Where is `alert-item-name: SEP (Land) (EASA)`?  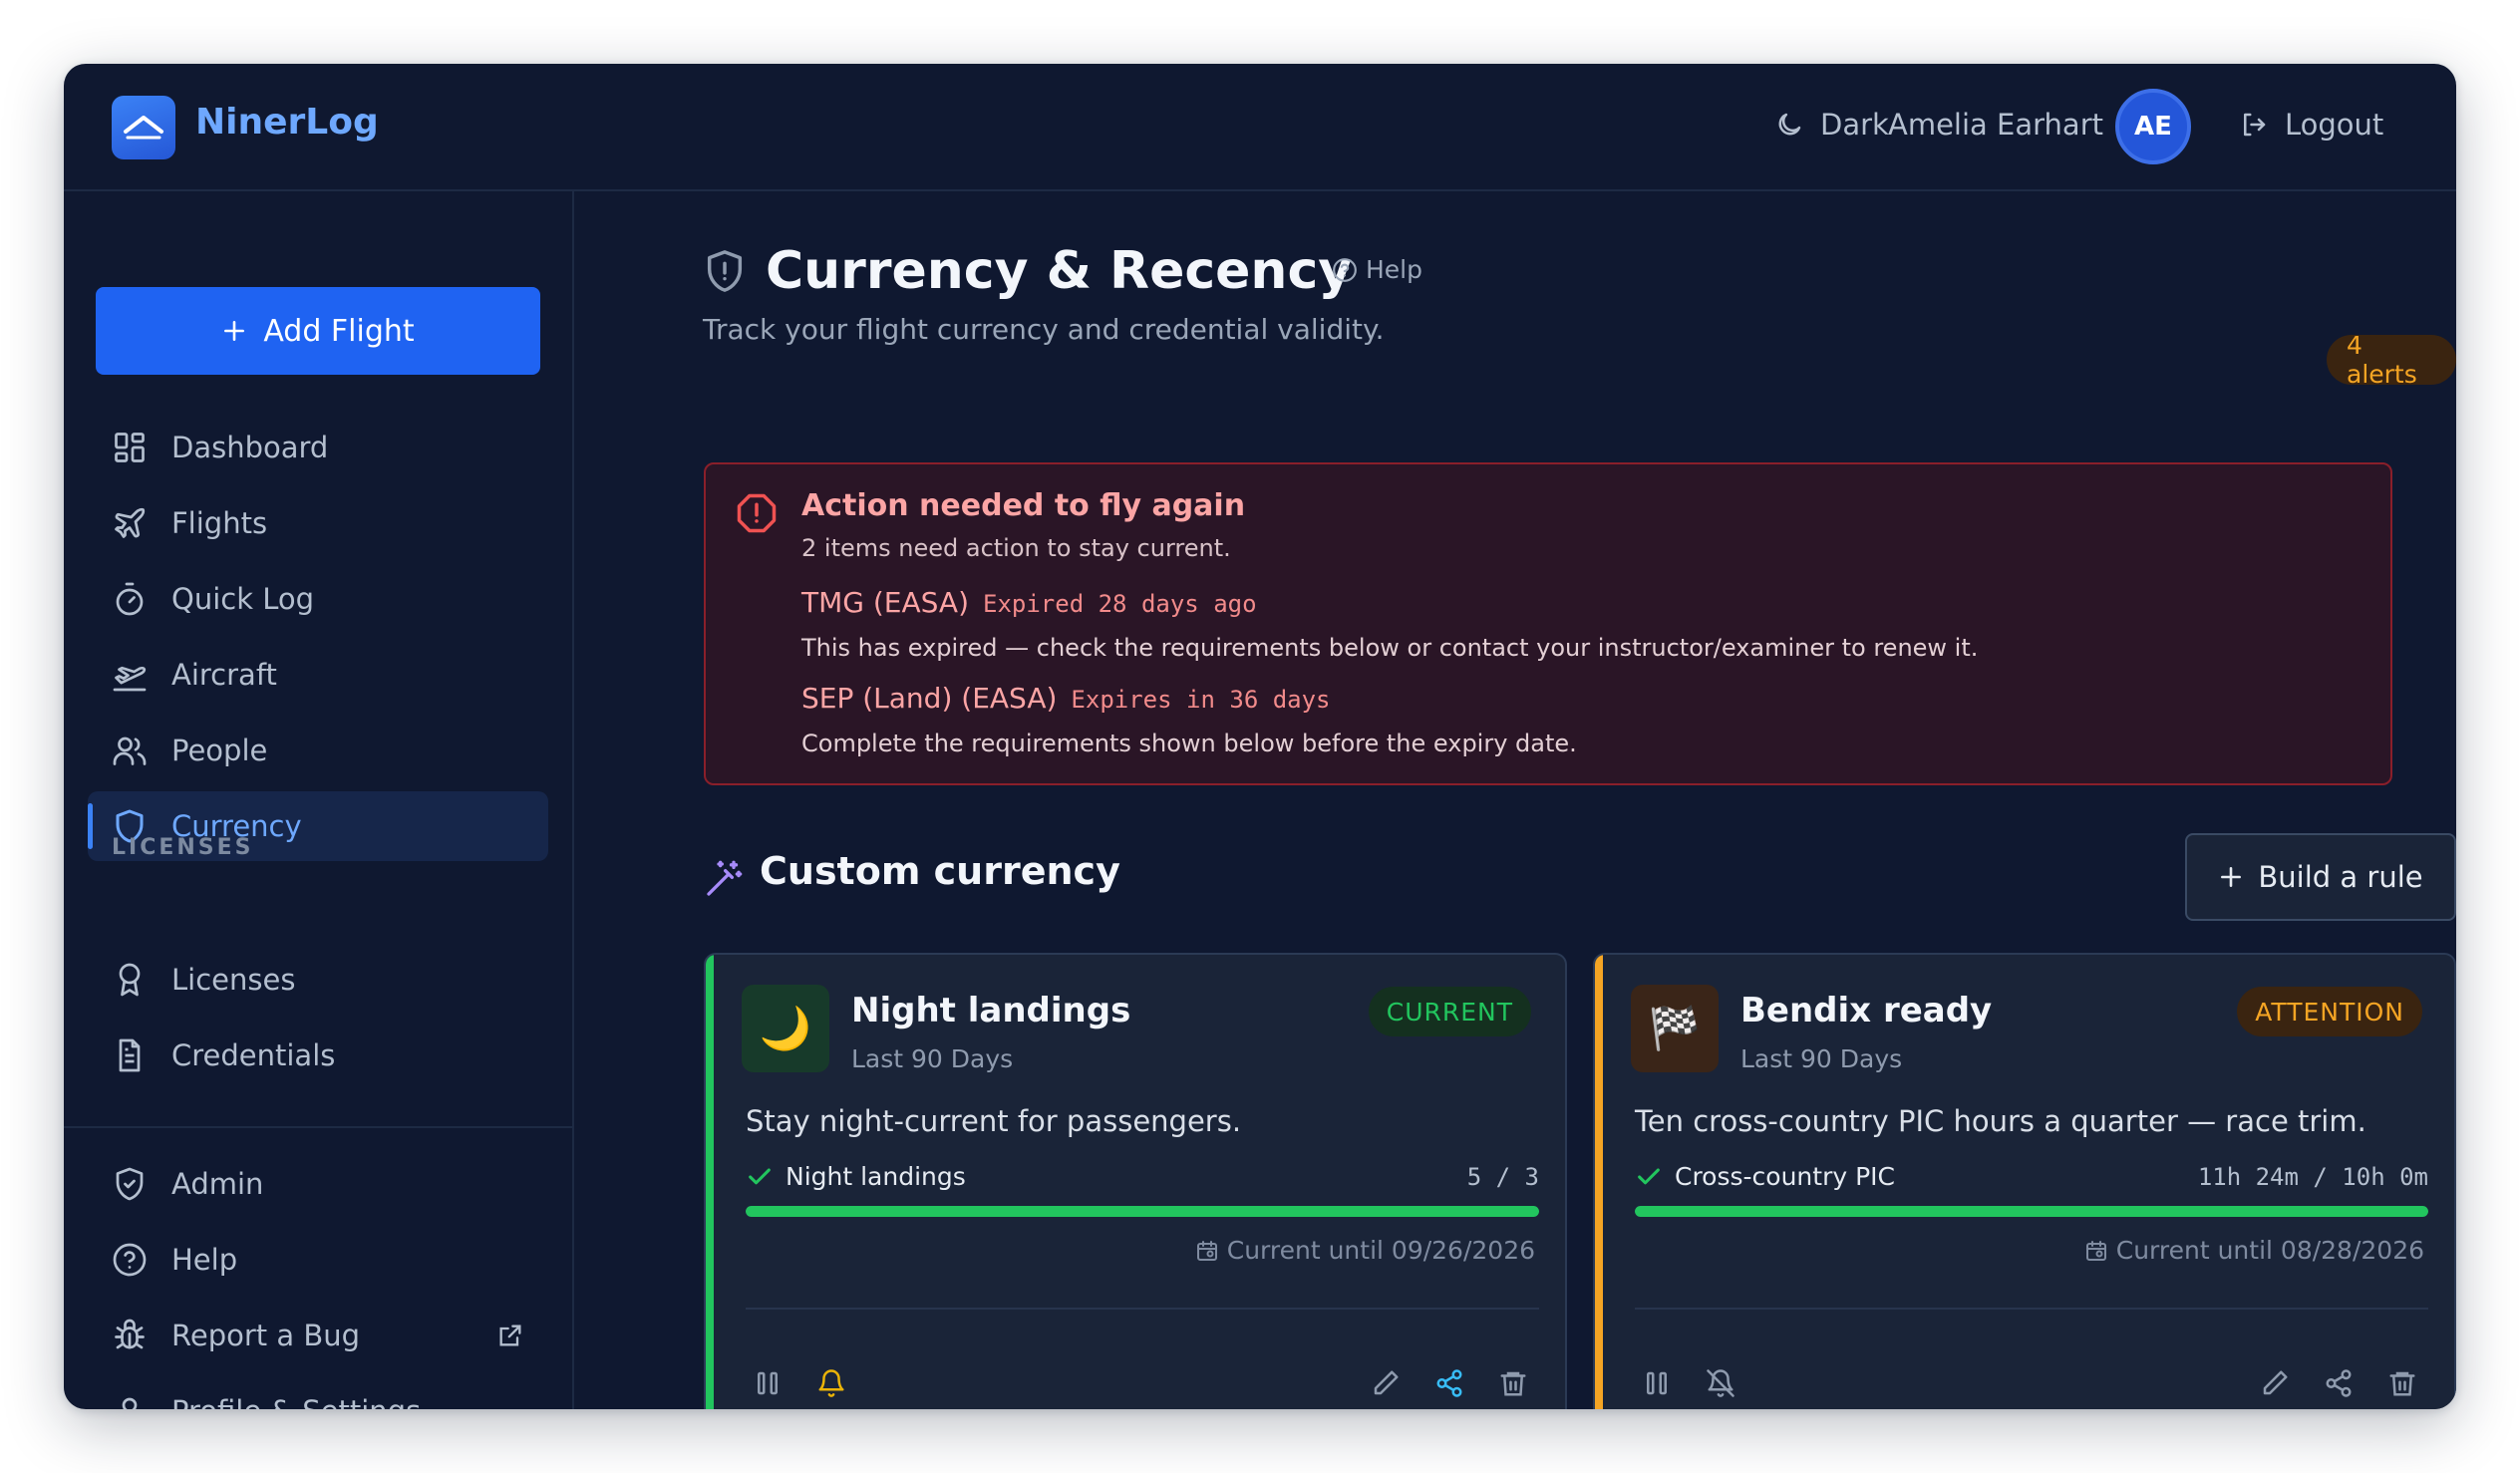
alert-item-name: SEP (Land) (EASA) is located at coordinates (929, 698).